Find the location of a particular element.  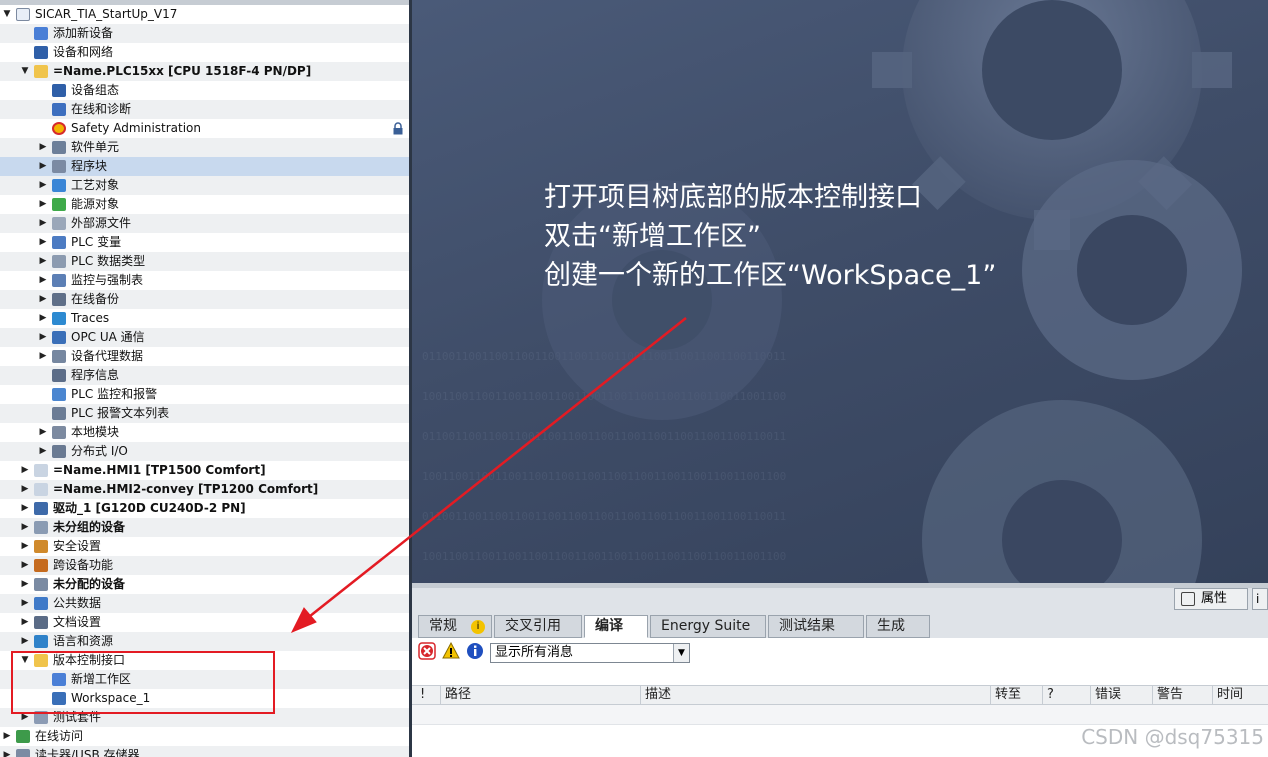

tree-item: 添加新设备 is located at coordinates (204, 33).